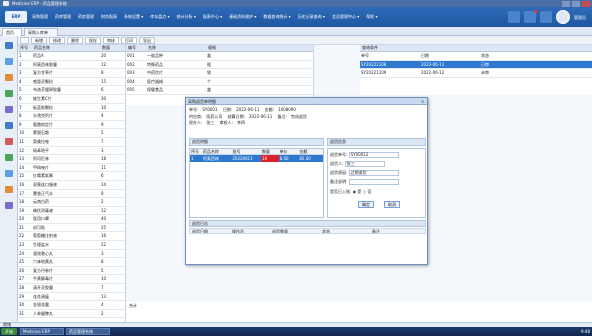 The width and height of the screenshot is (592, 336). Describe the element at coordinates (71, 280) in the screenshot. I see `list-item: 27 牛黄解毒片 10` at that location.